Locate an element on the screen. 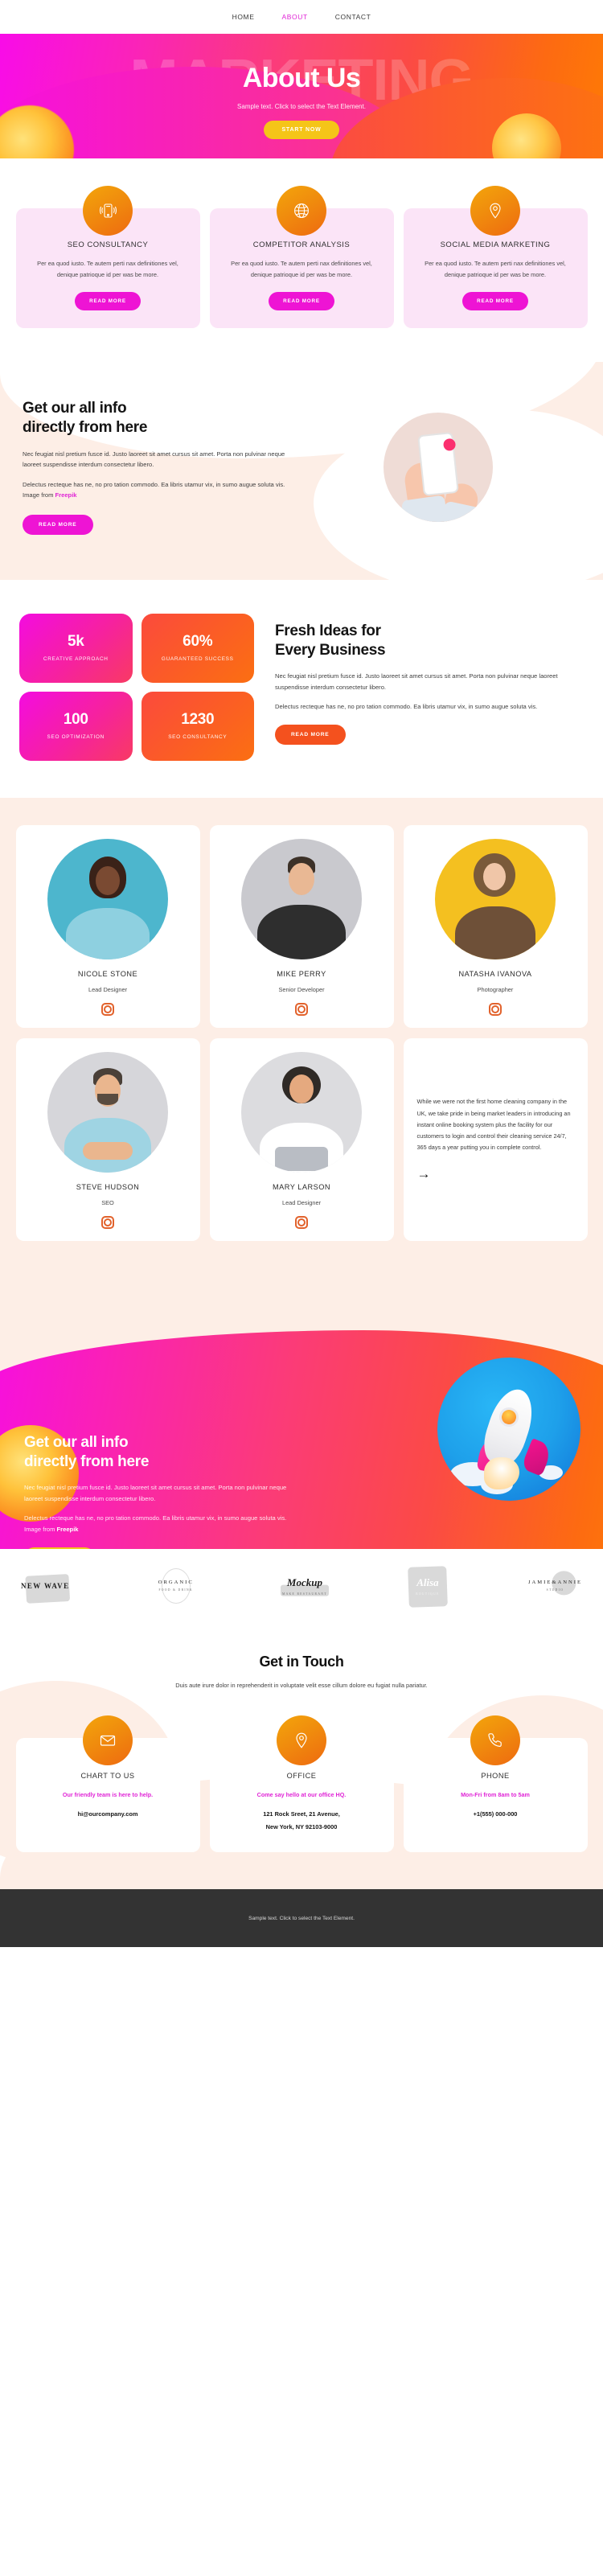 Image resolution: width=603 pixels, height=2576 pixels. stat-box-seo-consultancy: 1230 SEO CONSULTANCY is located at coordinates (197, 726).